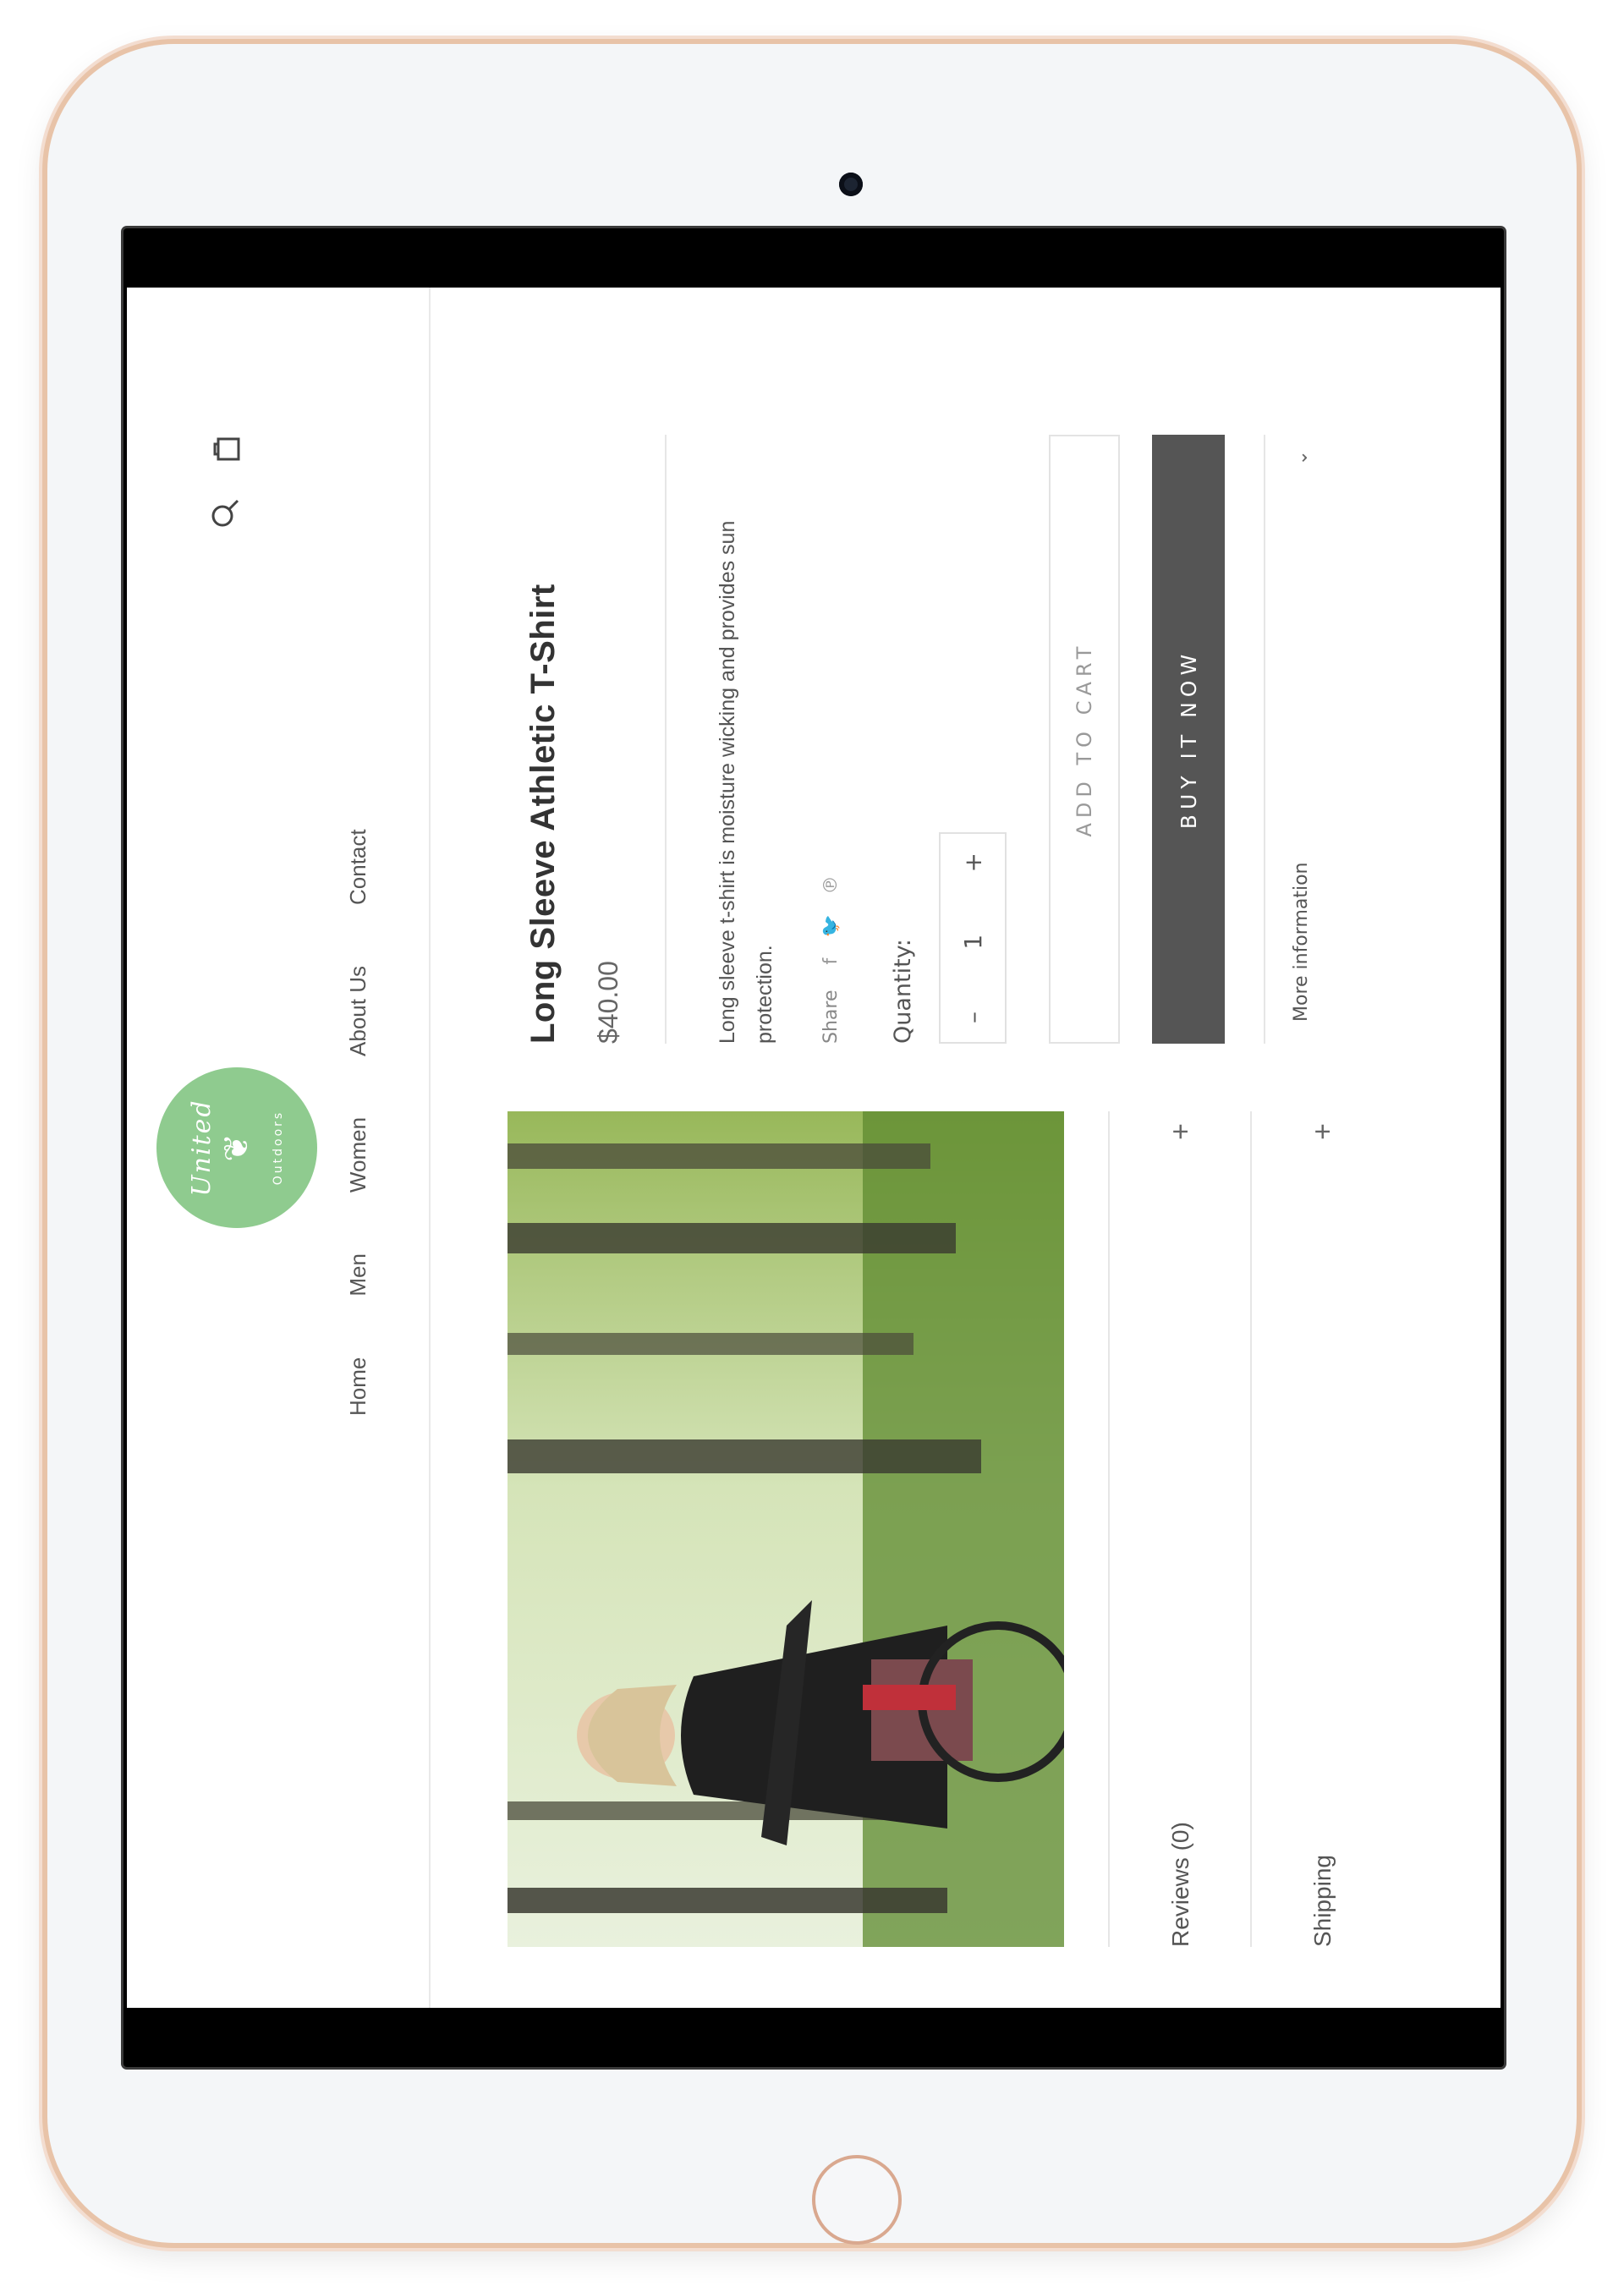 This screenshot has width=1624, height=2292. Describe the element at coordinates (358, 867) in the screenshot. I see `nav-contact: Contact` at that location.